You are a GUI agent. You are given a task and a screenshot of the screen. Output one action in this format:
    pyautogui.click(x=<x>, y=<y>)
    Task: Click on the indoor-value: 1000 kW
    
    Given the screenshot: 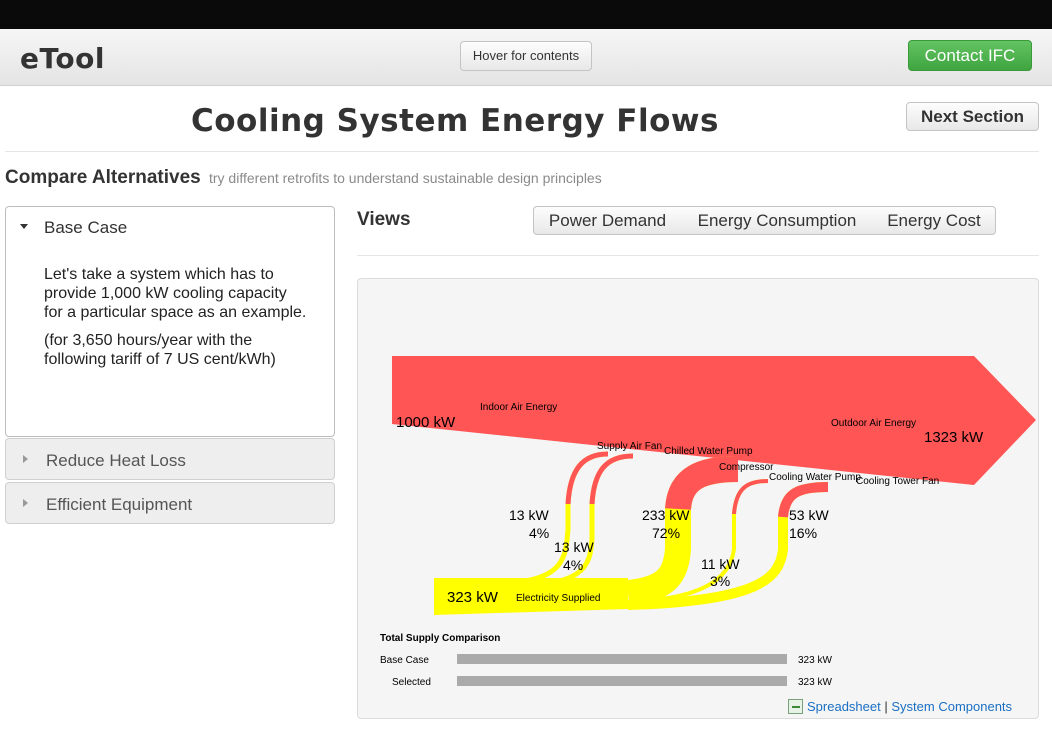 What is the action you would take?
    pyautogui.click(x=426, y=422)
    